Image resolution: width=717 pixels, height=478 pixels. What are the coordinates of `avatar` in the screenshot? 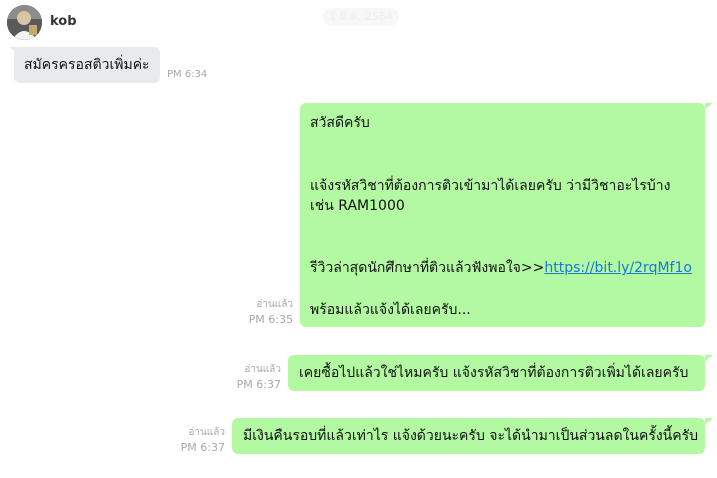 It's located at (24, 22).